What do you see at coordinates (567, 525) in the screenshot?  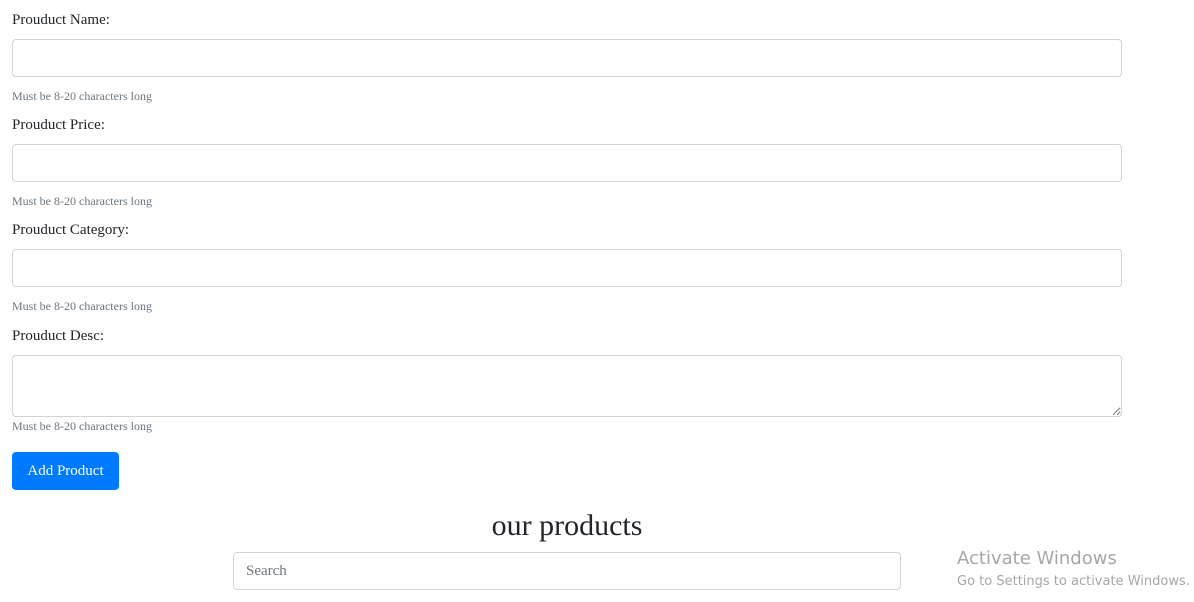 I see `products-section-title: our products` at bounding box center [567, 525].